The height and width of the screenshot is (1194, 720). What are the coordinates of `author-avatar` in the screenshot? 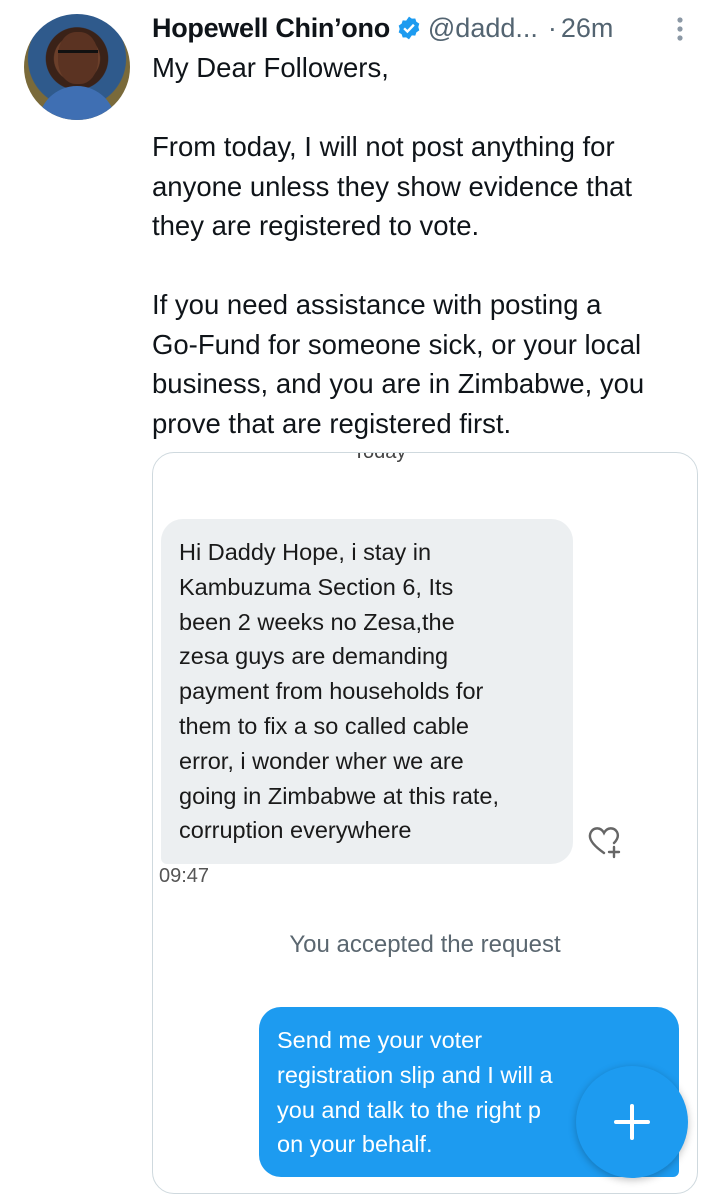 It's located at (77, 67).